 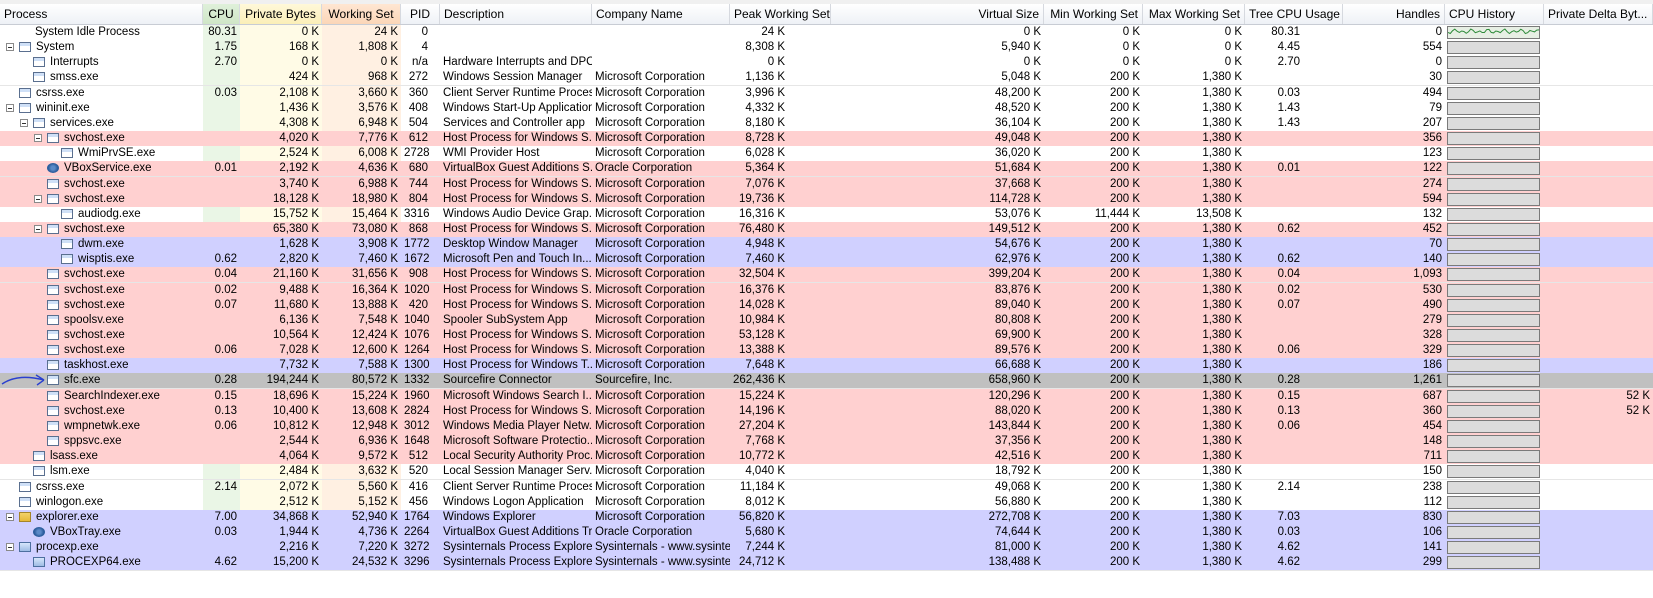 What do you see at coordinates (101, 14) in the screenshot?
I see `column-header-process: Process` at bounding box center [101, 14].